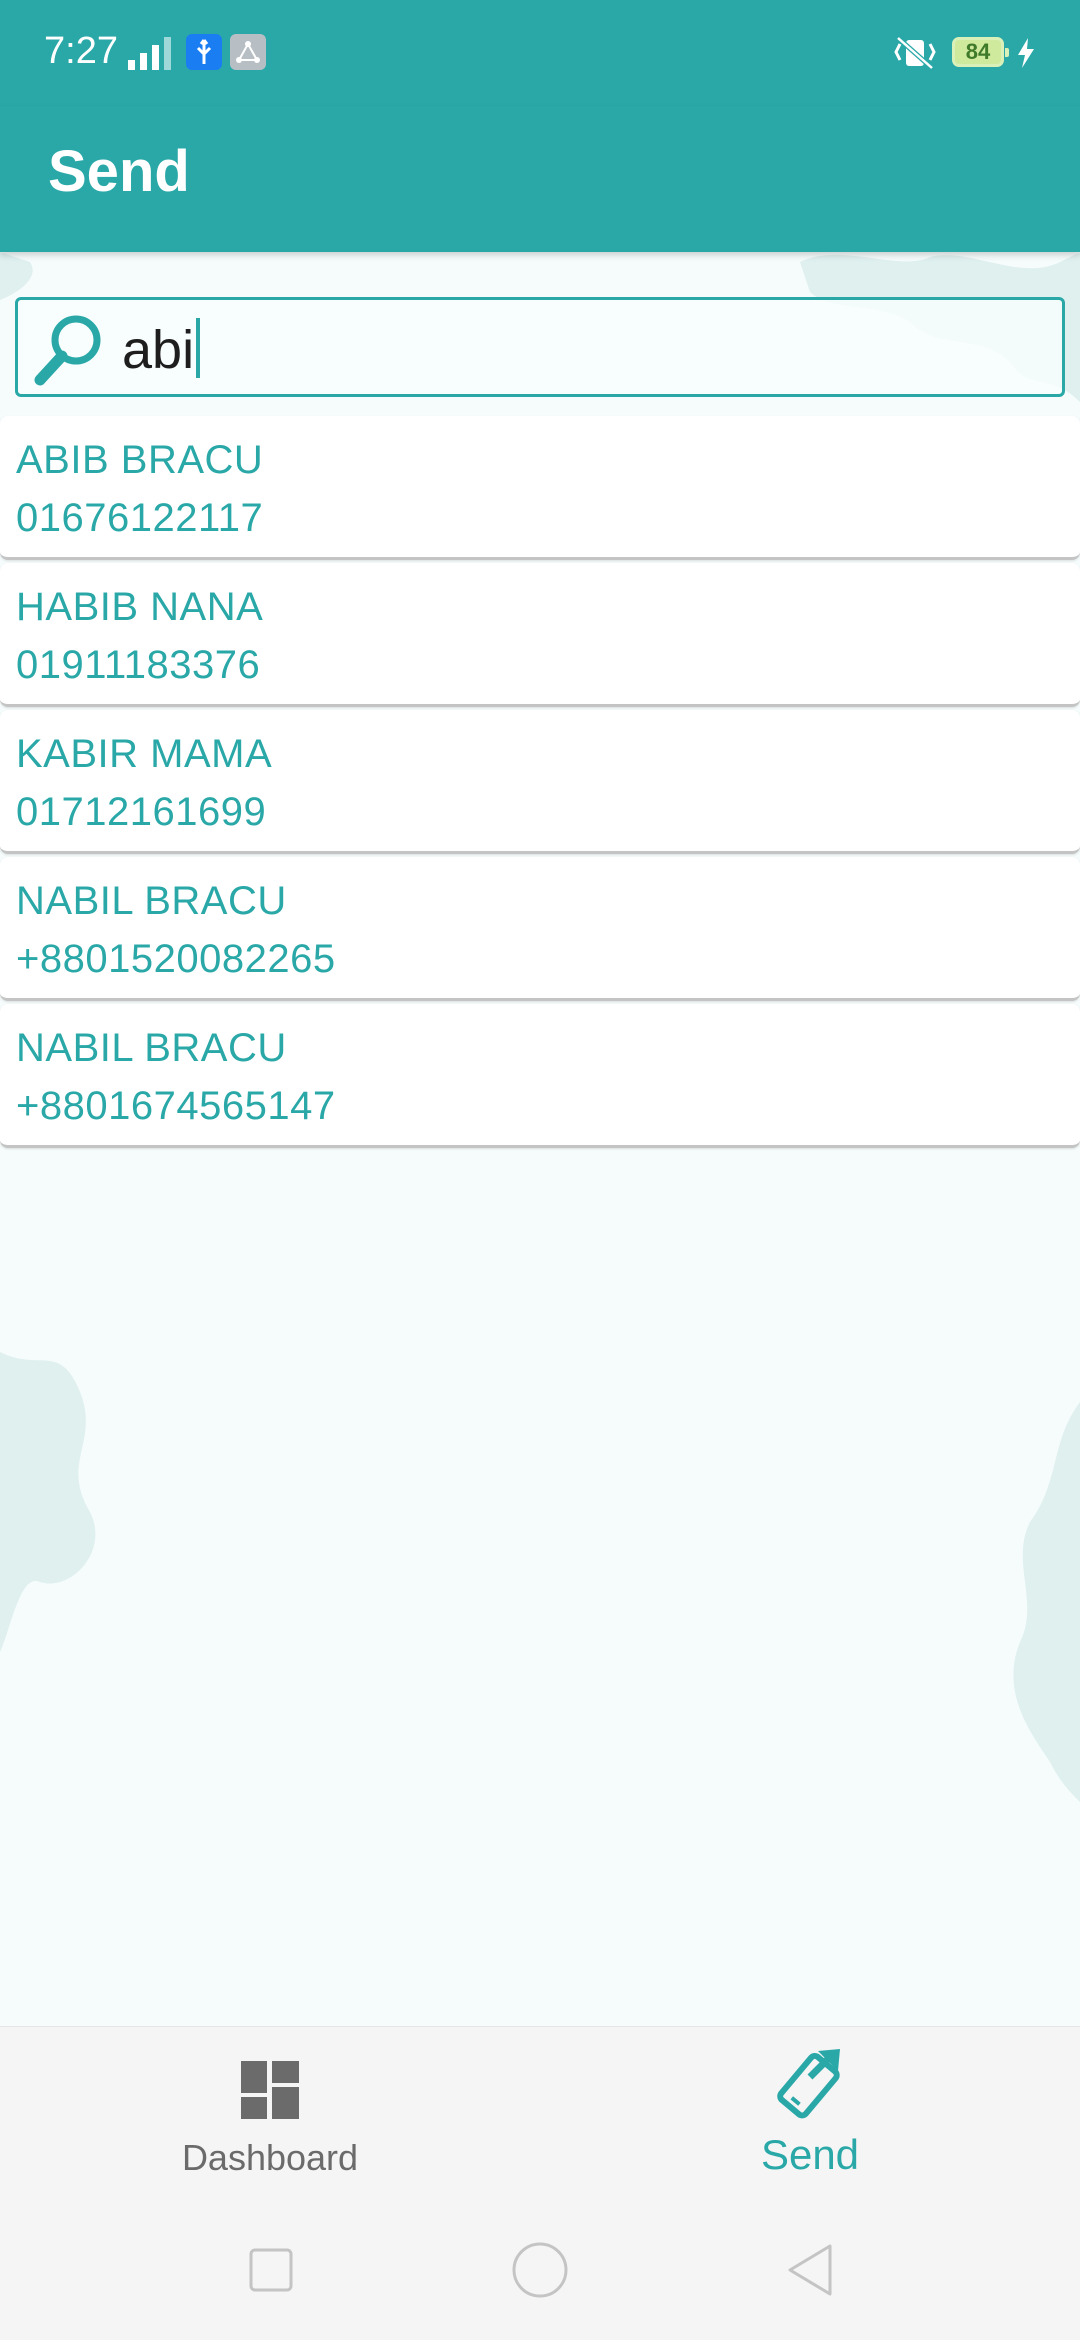 The width and height of the screenshot is (1080, 2340). Describe the element at coordinates (81, 51) in the screenshot. I see `status-time: 7:27` at that location.